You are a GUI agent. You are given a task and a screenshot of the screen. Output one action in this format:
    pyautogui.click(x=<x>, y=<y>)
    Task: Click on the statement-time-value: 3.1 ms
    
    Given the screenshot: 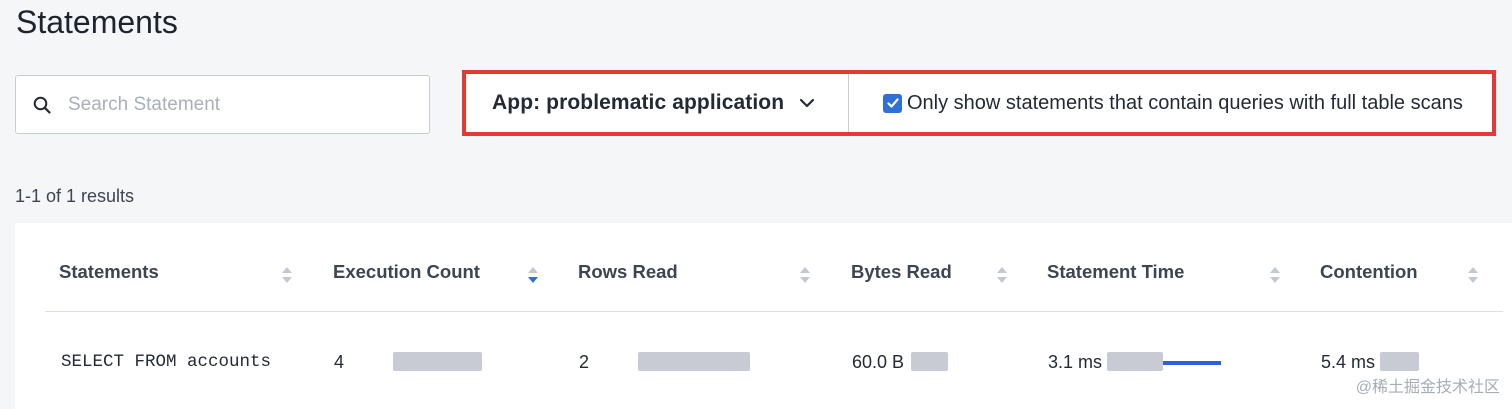 What is the action you would take?
    pyautogui.click(x=1075, y=362)
    